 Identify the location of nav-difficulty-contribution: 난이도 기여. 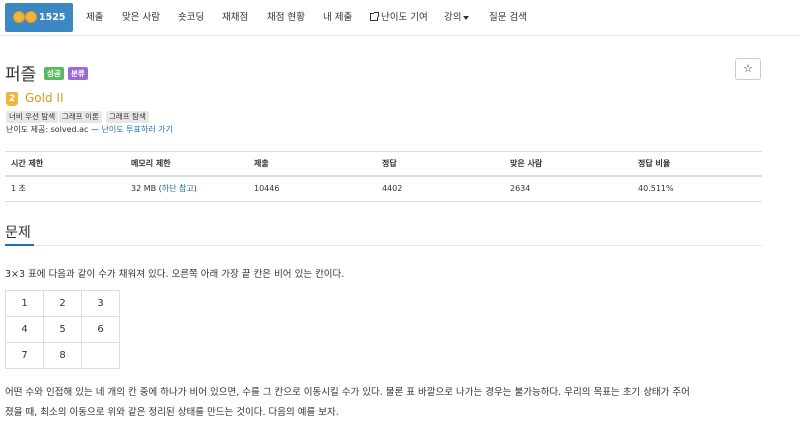
(399, 18).